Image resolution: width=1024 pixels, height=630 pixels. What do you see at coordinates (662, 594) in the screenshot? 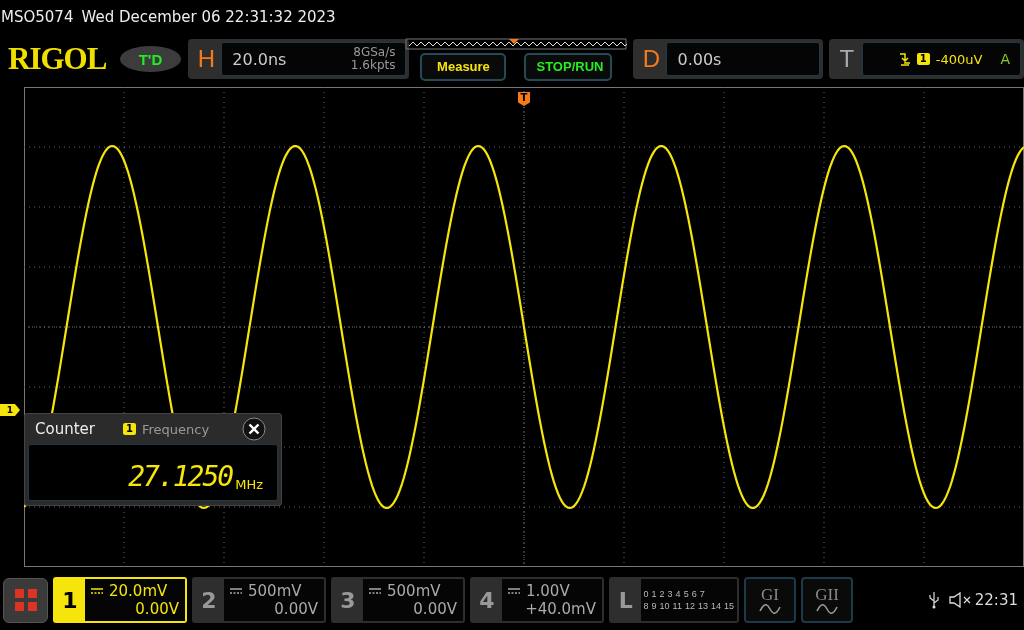
I see `logic-channel-number: 2` at bounding box center [662, 594].